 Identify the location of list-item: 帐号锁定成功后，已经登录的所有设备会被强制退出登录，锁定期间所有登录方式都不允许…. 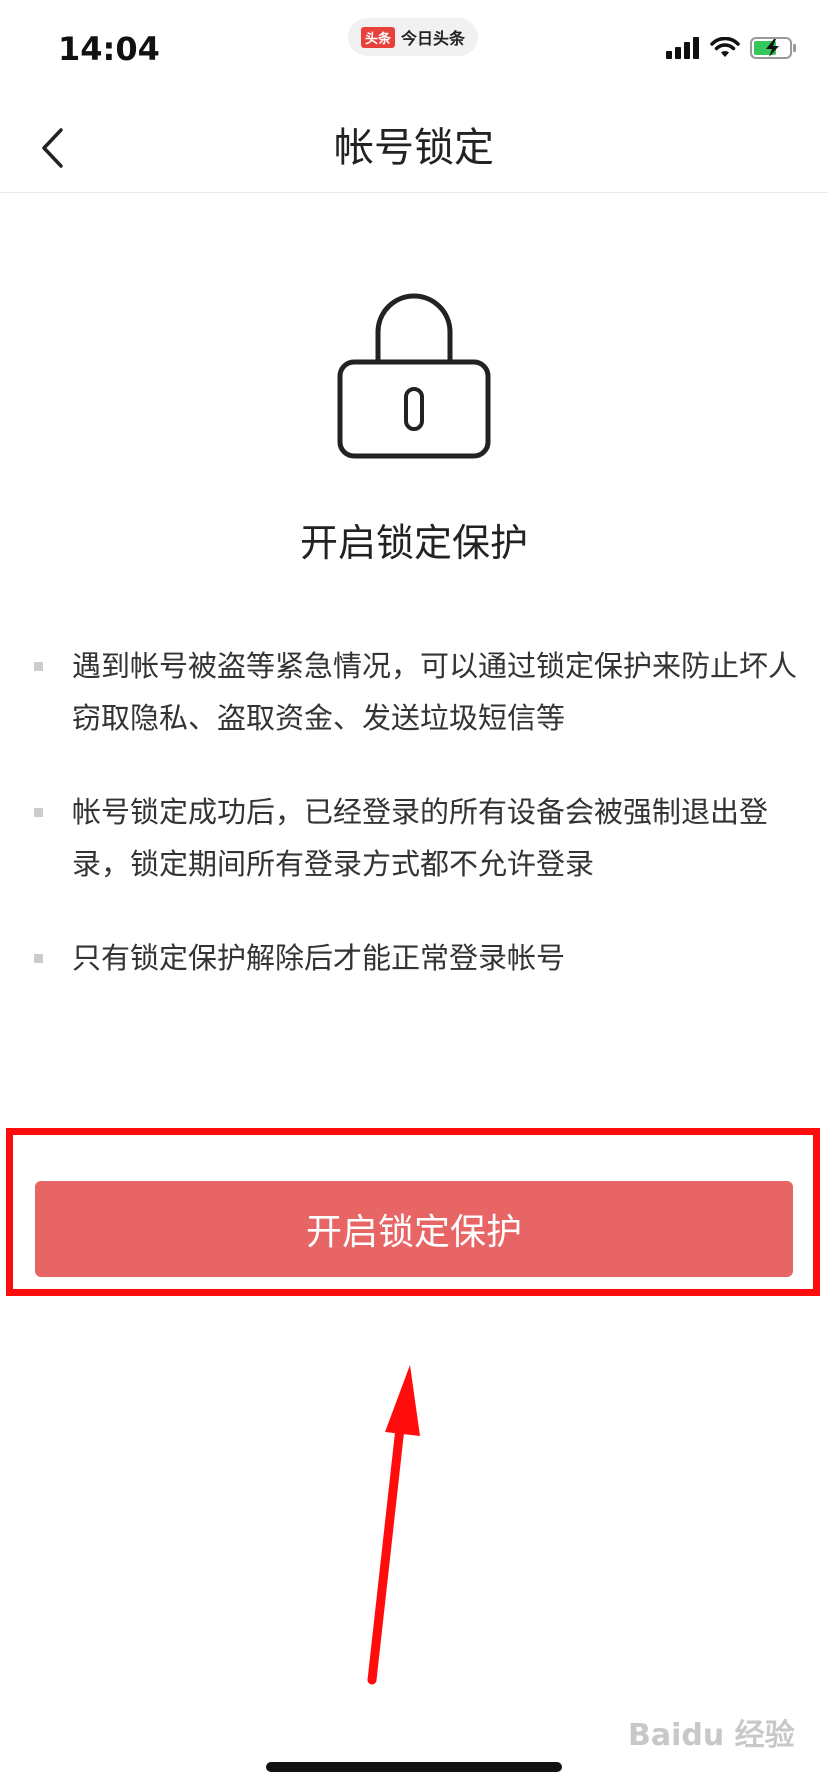
(417, 838).